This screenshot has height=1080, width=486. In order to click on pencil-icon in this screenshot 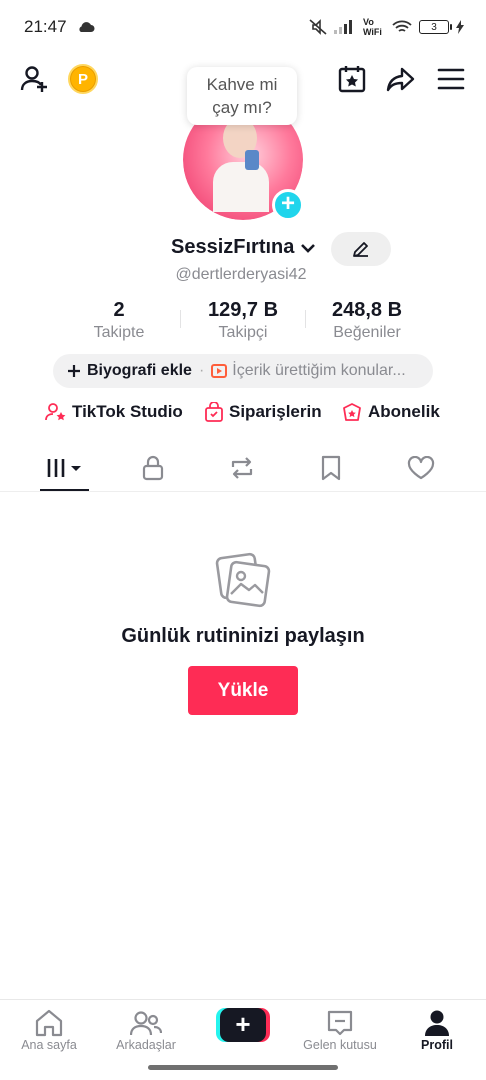, I will do `click(360, 249)`.